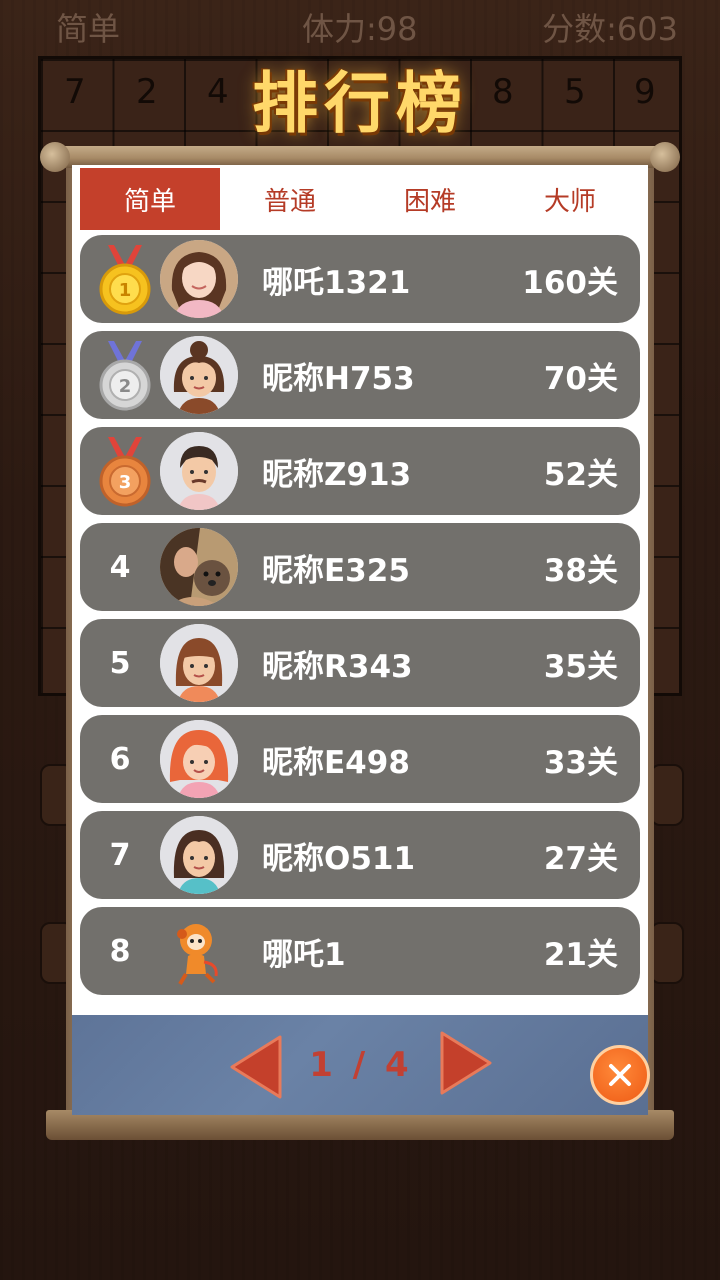 This screenshot has width=720, height=1280. What do you see at coordinates (290, 199) in the screenshot?
I see `tab-normal: 普通` at bounding box center [290, 199].